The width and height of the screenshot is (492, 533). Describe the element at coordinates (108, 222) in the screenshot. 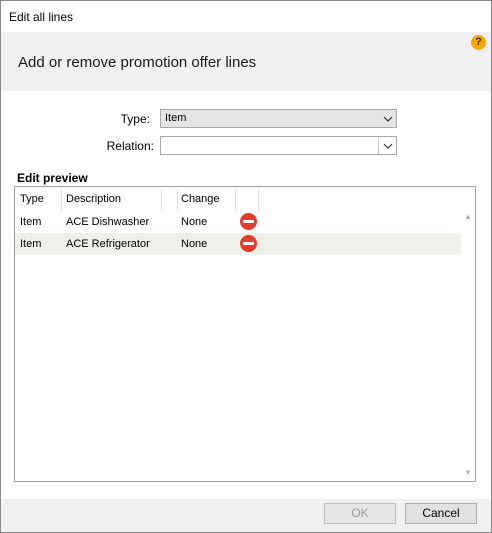

I see `row-description: ACE Dishwasher` at that location.